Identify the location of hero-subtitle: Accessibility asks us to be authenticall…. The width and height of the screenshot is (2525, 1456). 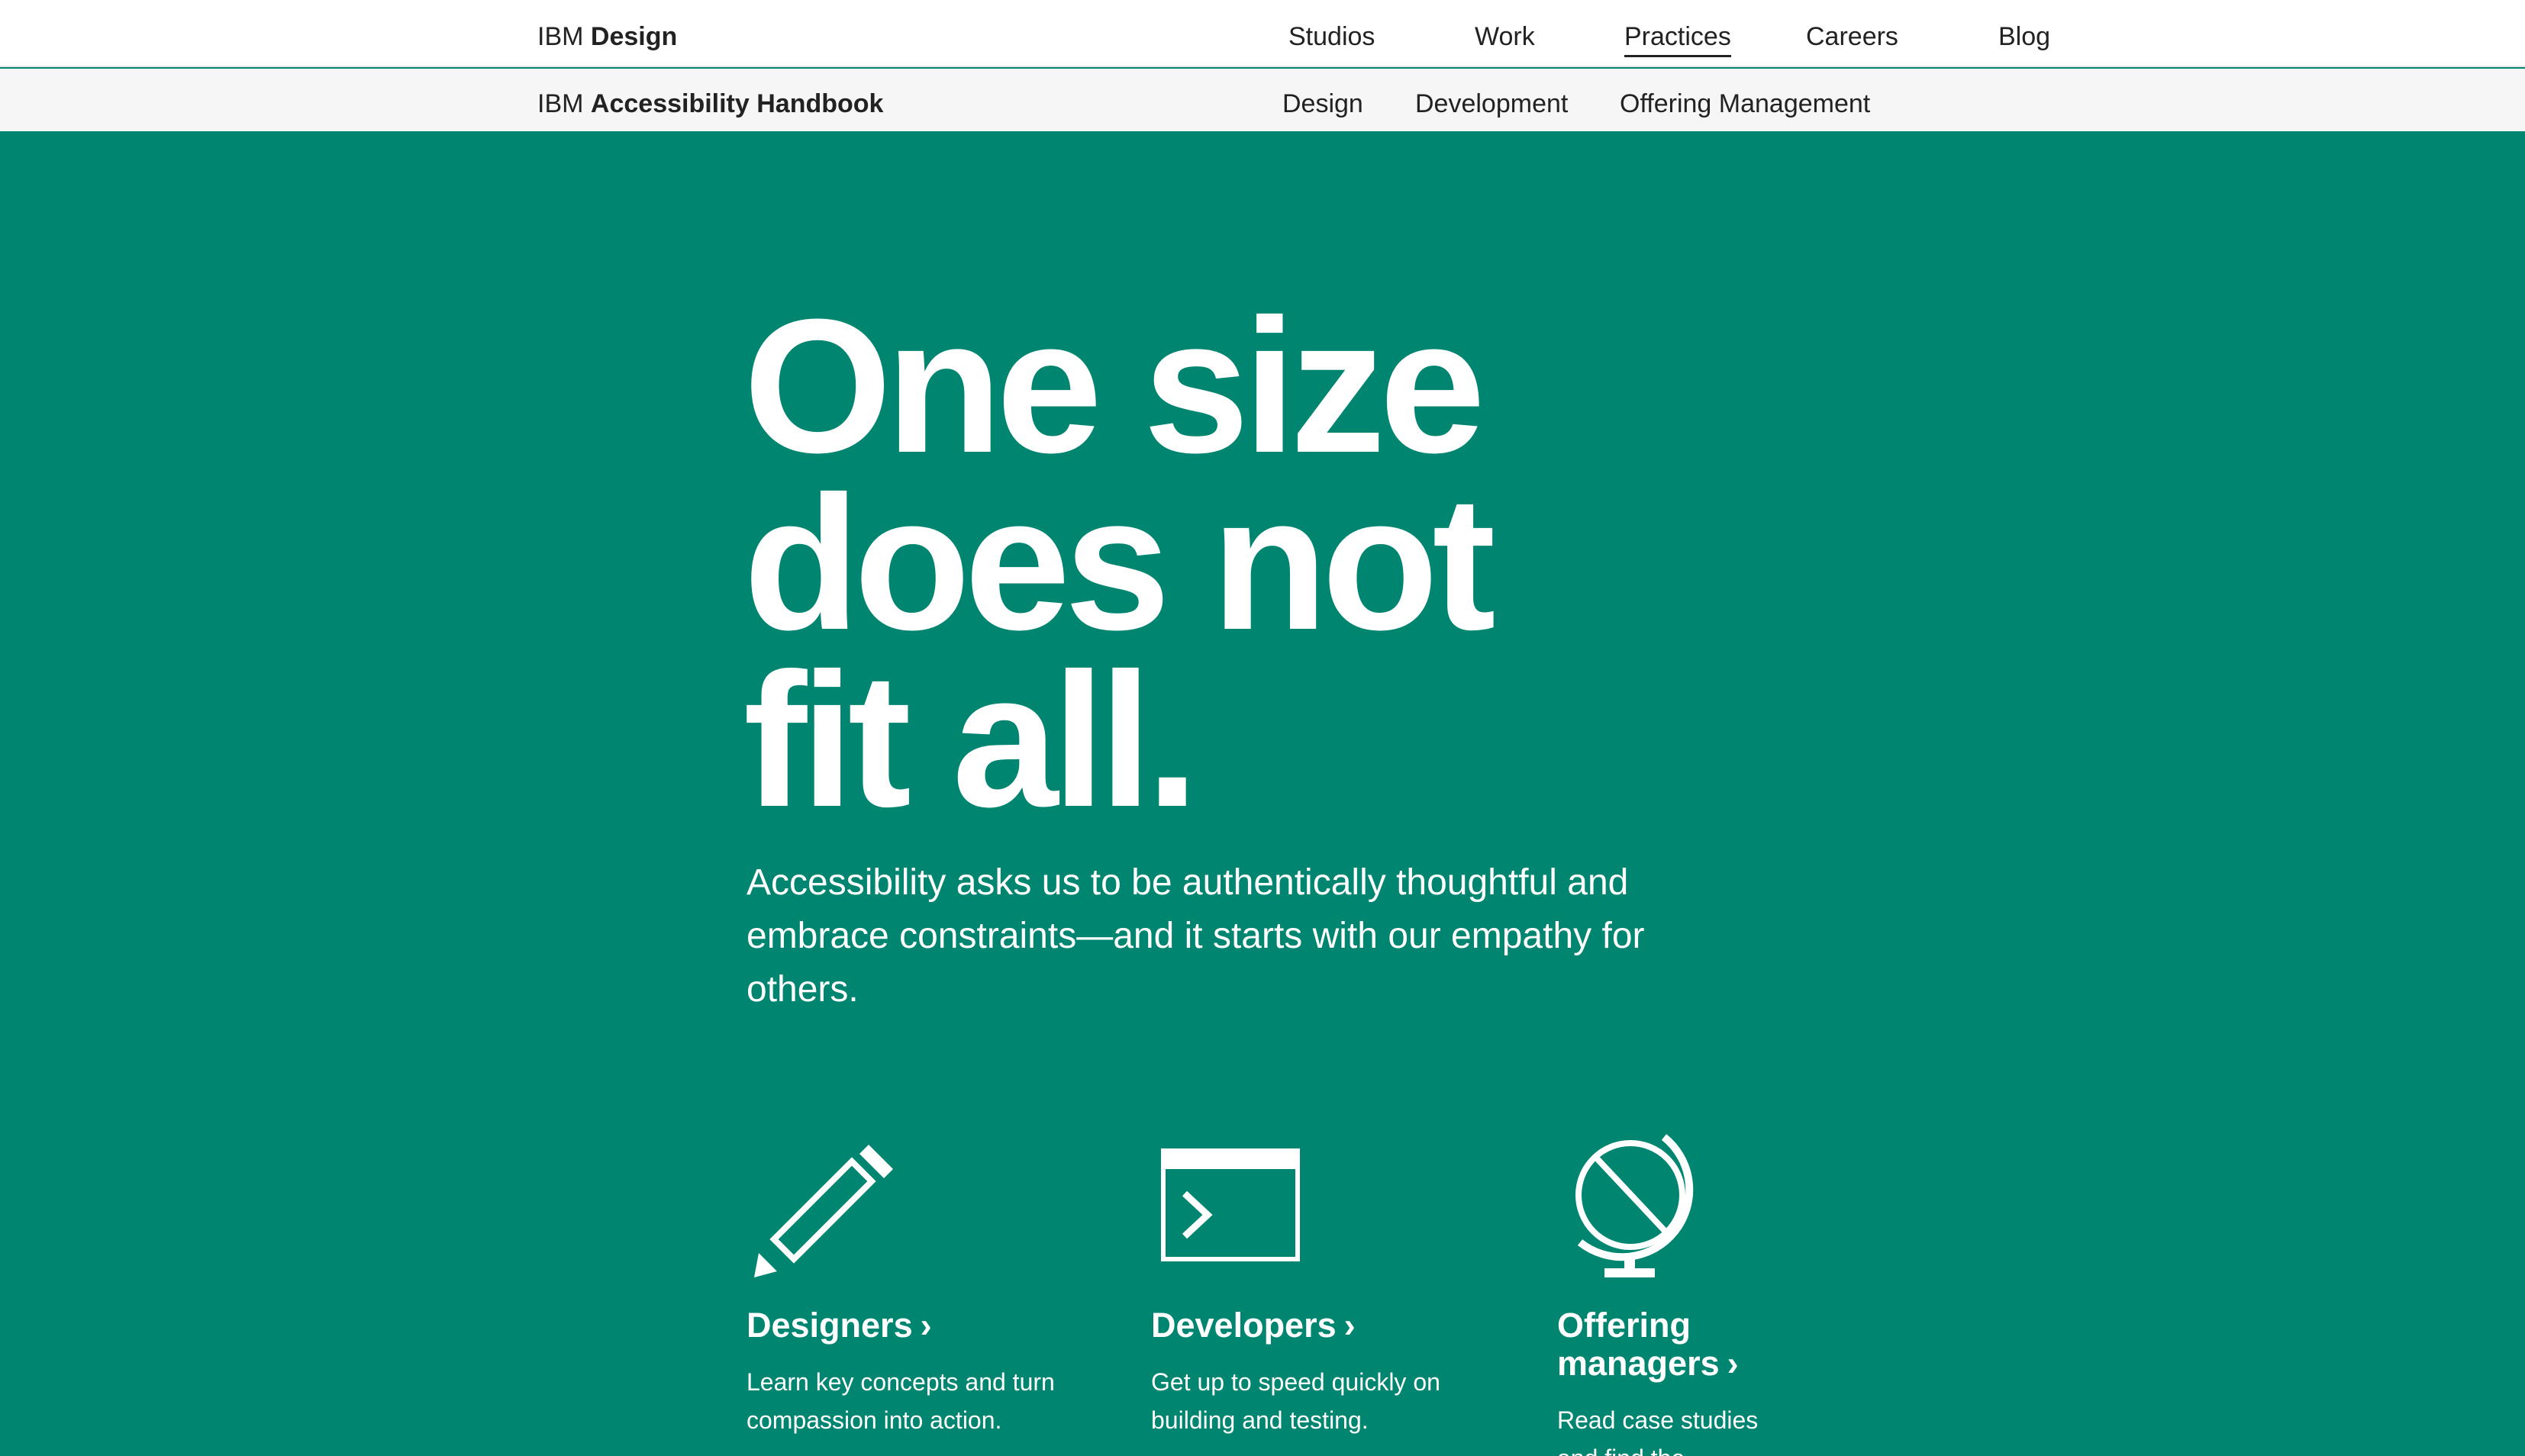
(1196, 936).